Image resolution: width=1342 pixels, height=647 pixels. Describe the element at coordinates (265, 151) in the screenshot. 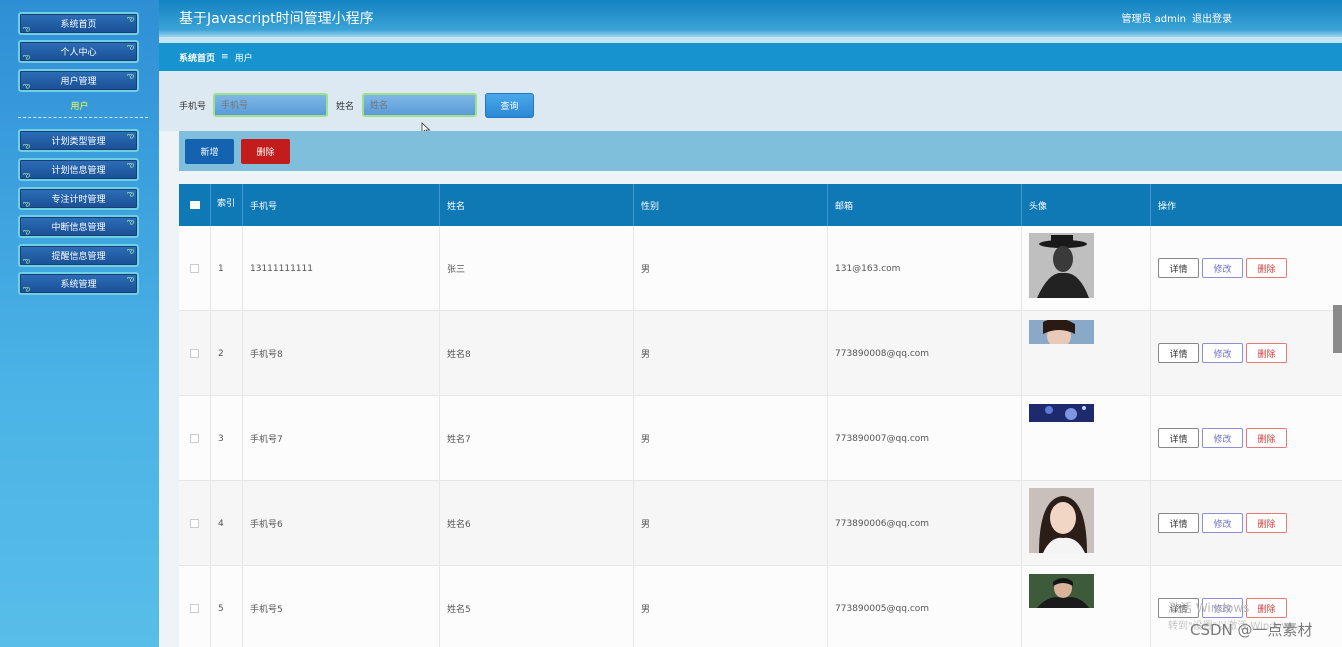

I see `bulk-delete-button: 删除` at that location.